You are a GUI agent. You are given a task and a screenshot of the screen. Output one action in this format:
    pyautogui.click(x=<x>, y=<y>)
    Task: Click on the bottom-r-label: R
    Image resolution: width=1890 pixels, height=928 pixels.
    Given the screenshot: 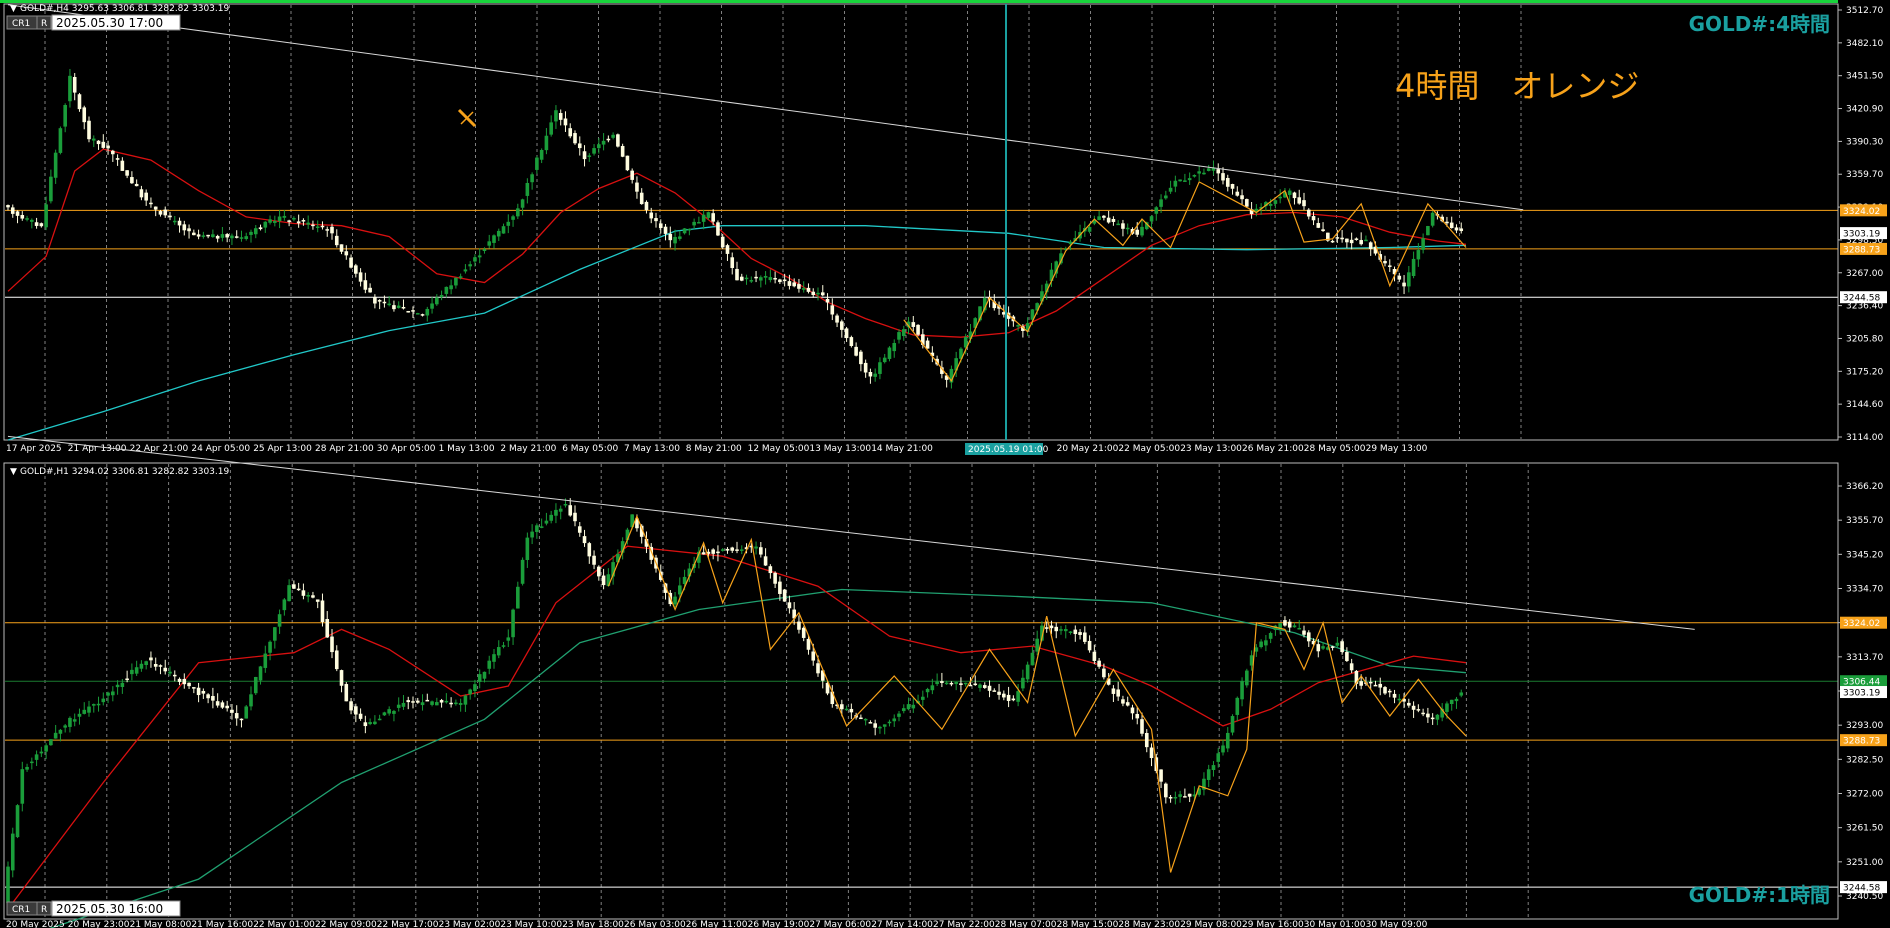 What is the action you would take?
    pyautogui.click(x=44, y=910)
    